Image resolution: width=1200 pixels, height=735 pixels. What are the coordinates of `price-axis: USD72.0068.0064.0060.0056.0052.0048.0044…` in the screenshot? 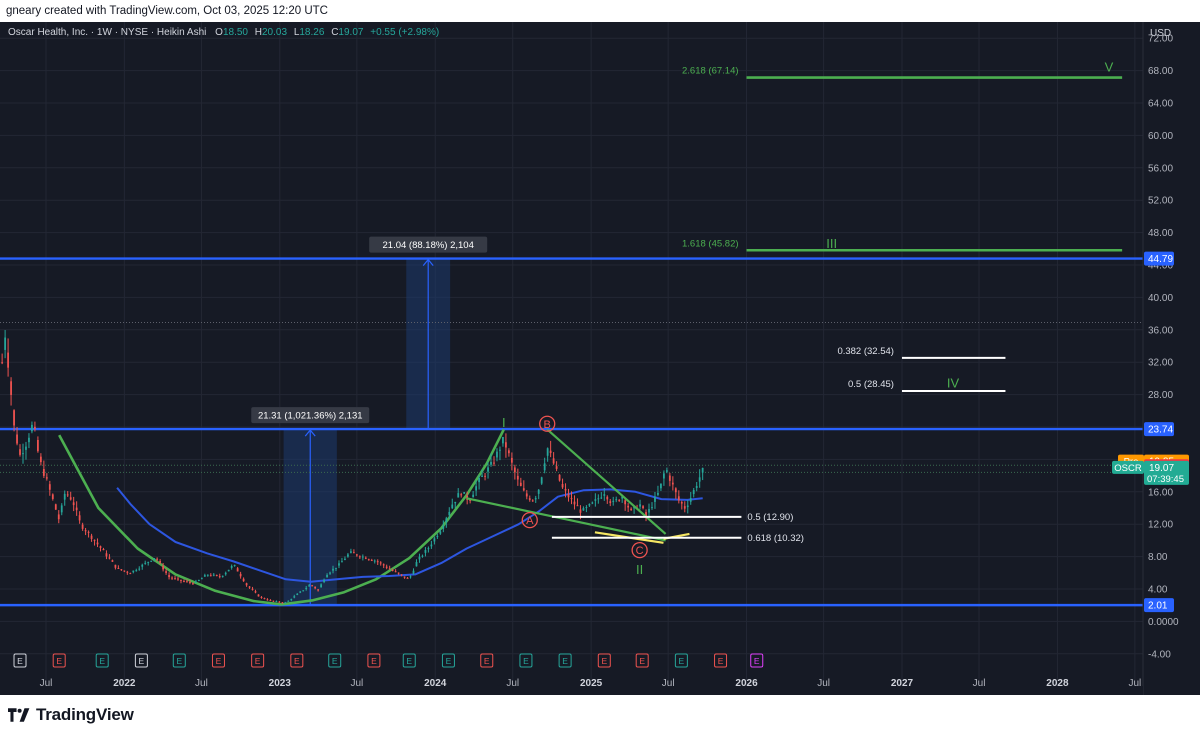 It's located at (1171, 358).